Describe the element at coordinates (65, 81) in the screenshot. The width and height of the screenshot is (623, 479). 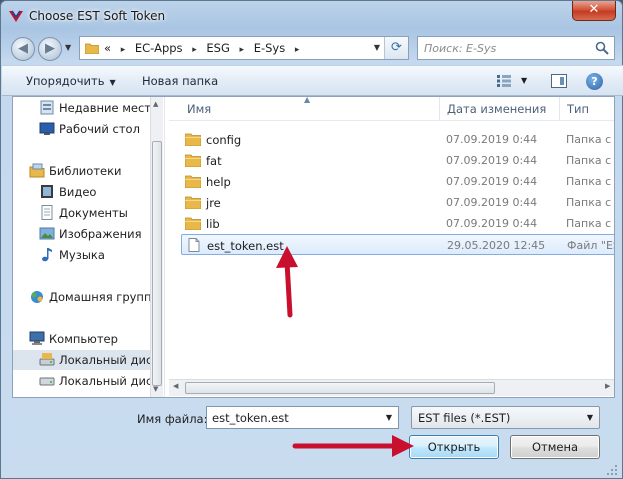
I see `organize-label: Упорядочить` at that location.